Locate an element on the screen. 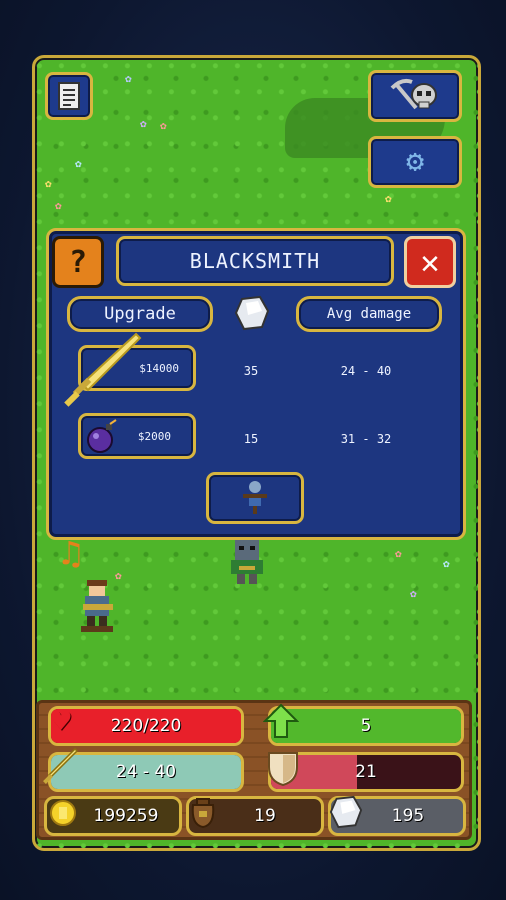 The width and height of the screenshot is (506, 900). sword-crystals: 35 is located at coordinates (251, 371).